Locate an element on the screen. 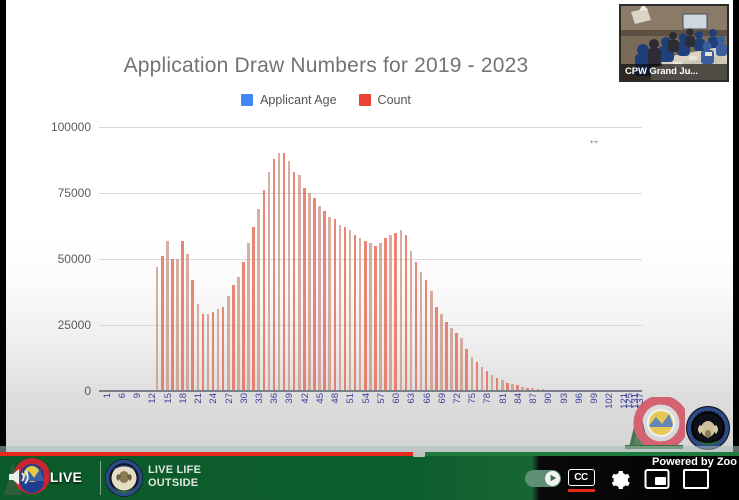 The width and height of the screenshot is (739, 500). fullscreen-button is located at coordinates (696, 479).